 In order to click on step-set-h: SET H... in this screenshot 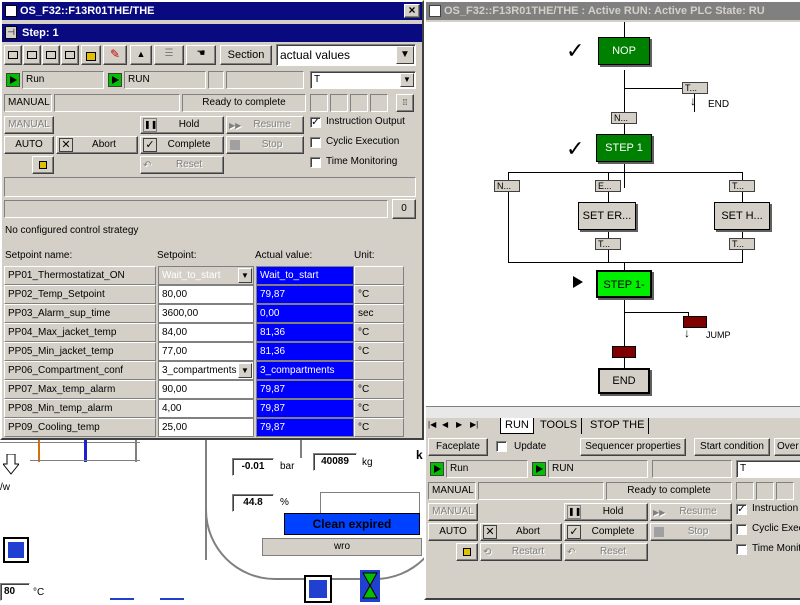, I will do `click(742, 216)`.